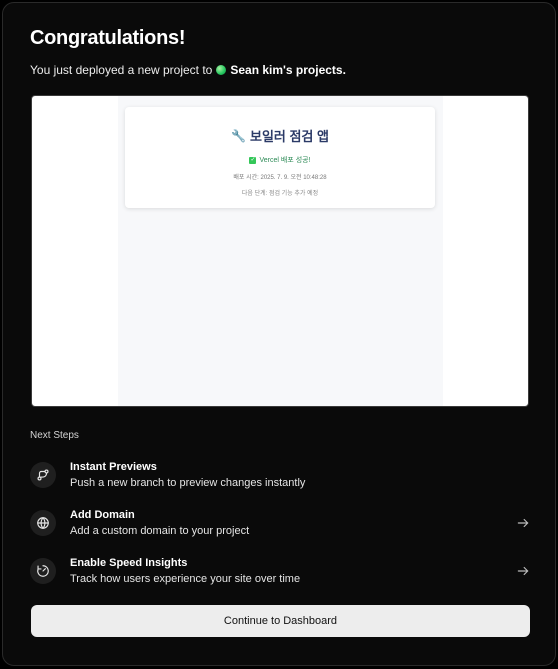 This screenshot has height=669, width=558. Describe the element at coordinates (160, 531) in the screenshot. I see `step-description: Add a custom domain to your project` at that location.